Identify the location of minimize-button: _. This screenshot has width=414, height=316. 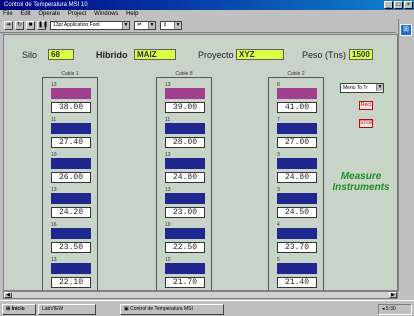
(388, 5).